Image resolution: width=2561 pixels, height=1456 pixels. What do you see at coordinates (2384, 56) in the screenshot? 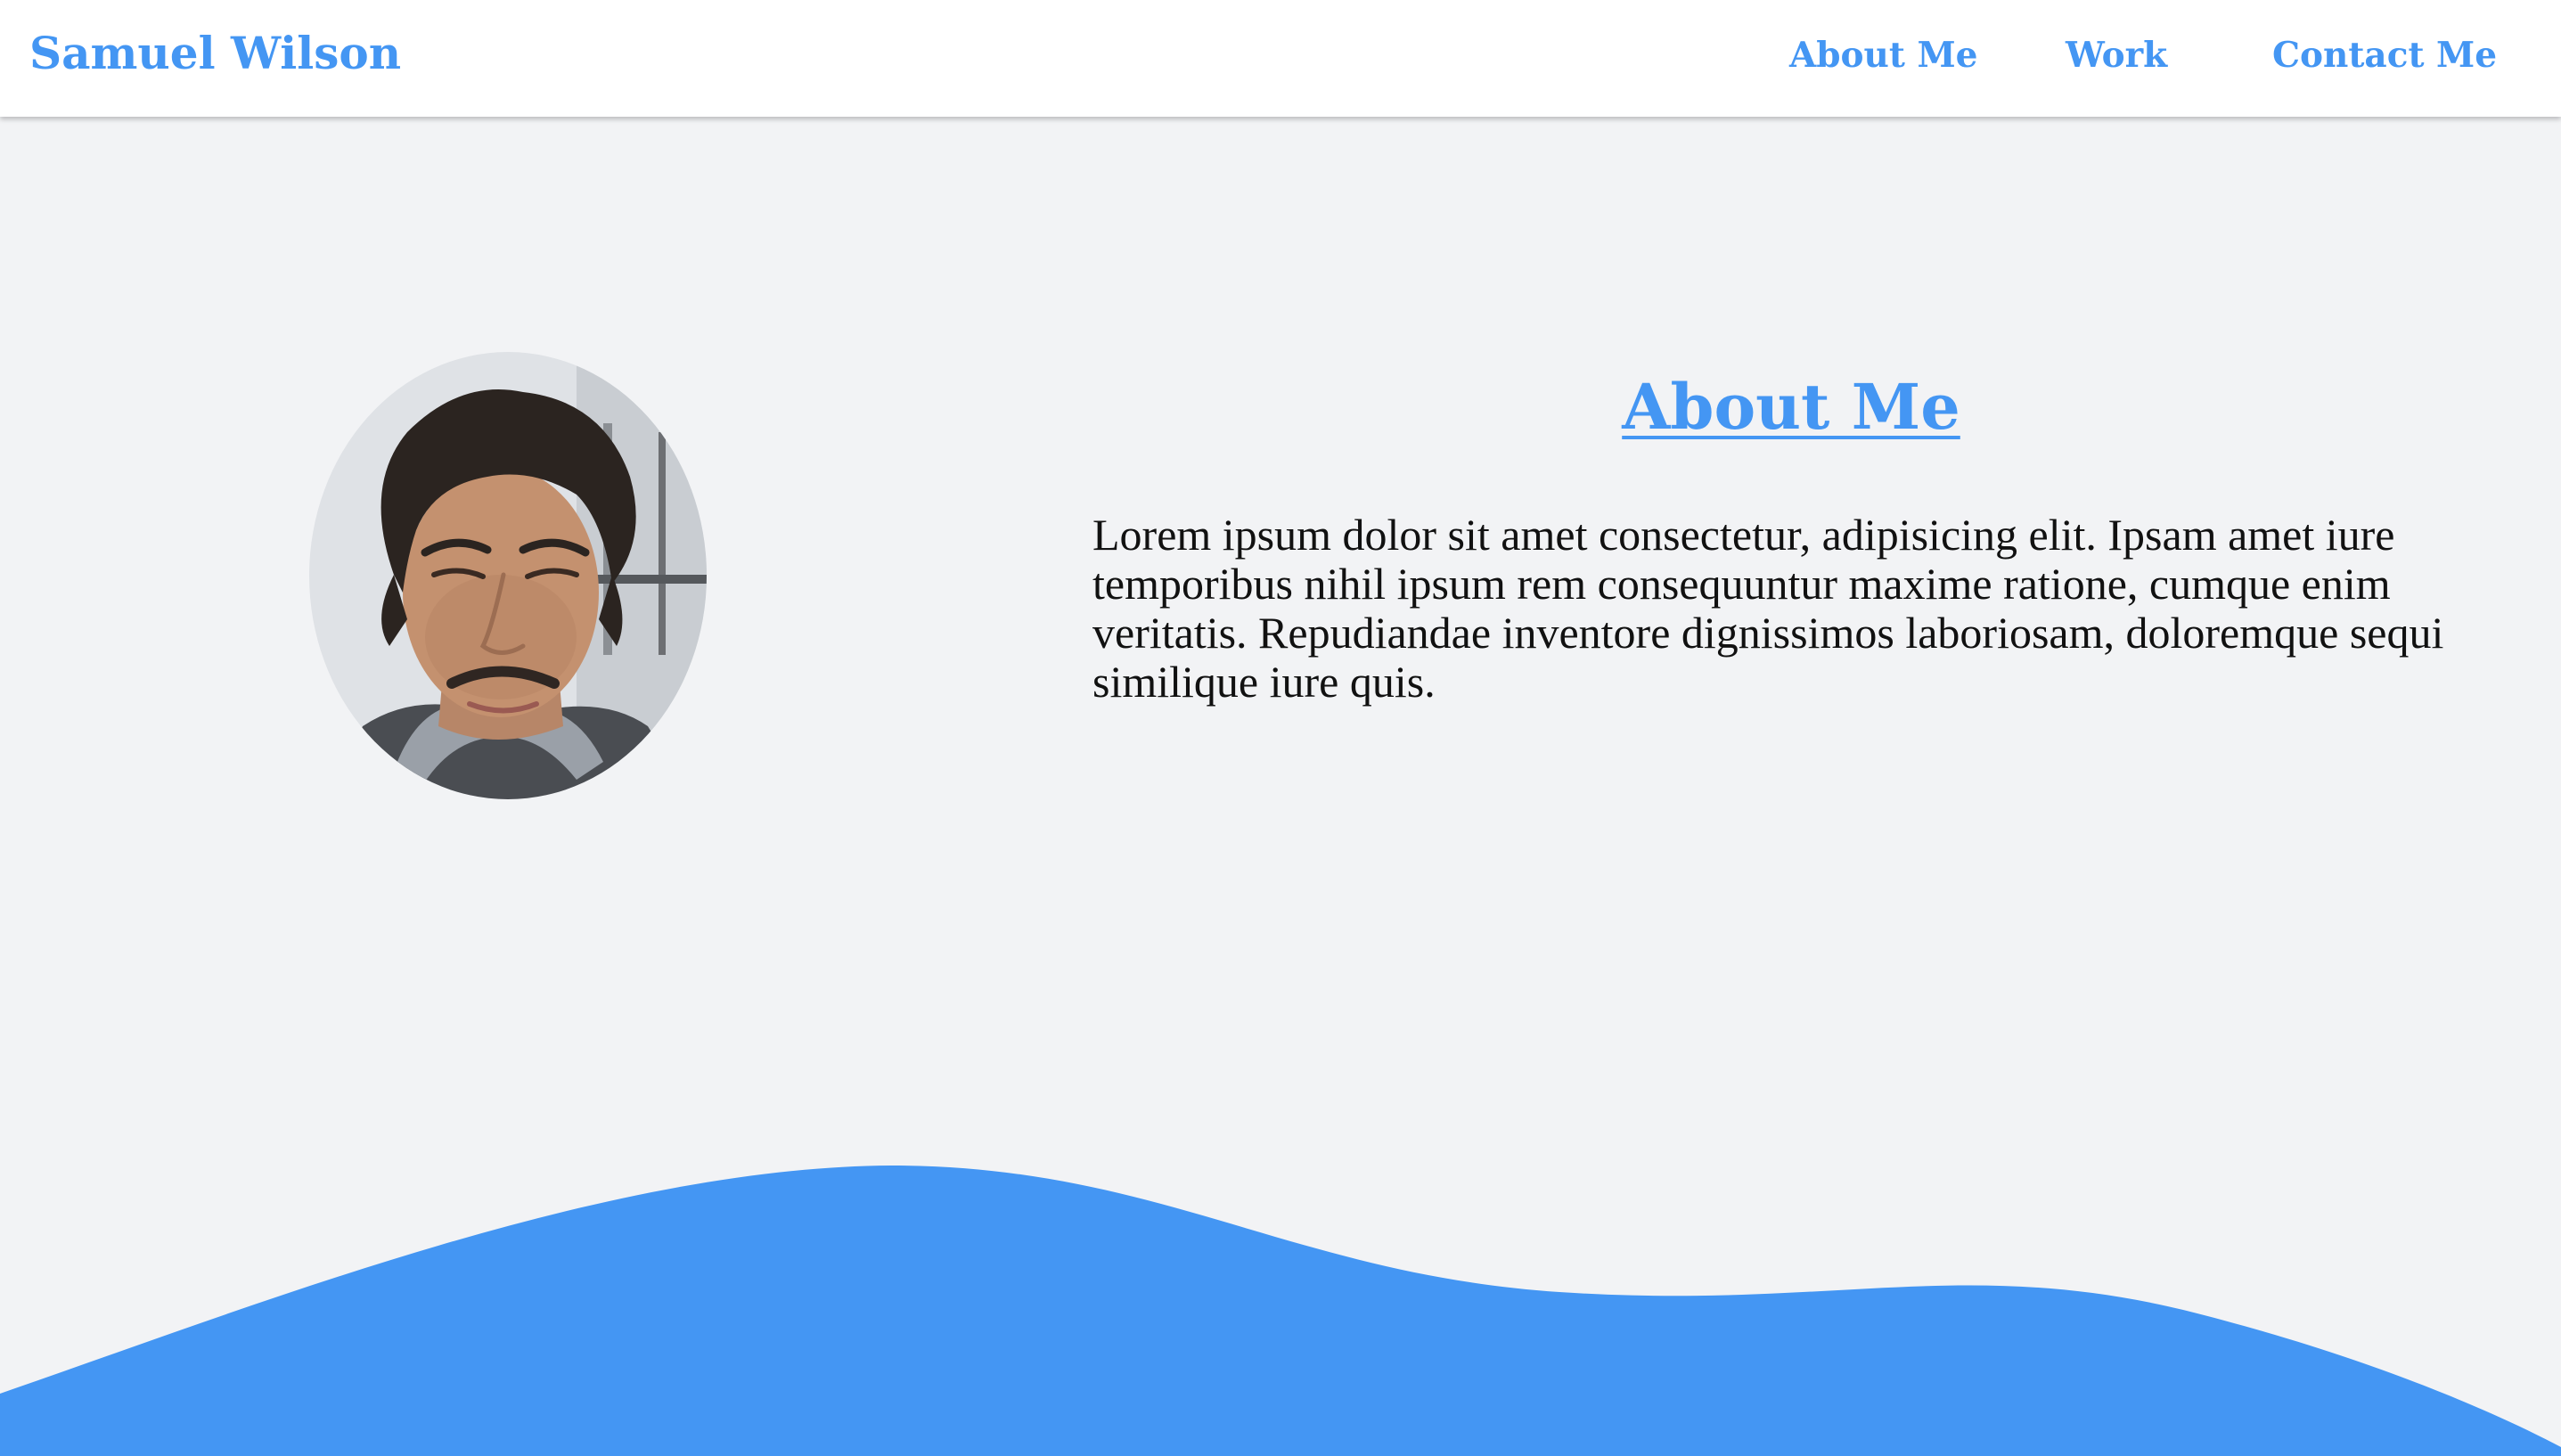
I see `nav-link-contact-me: Contact Me` at bounding box center [2384, 56].